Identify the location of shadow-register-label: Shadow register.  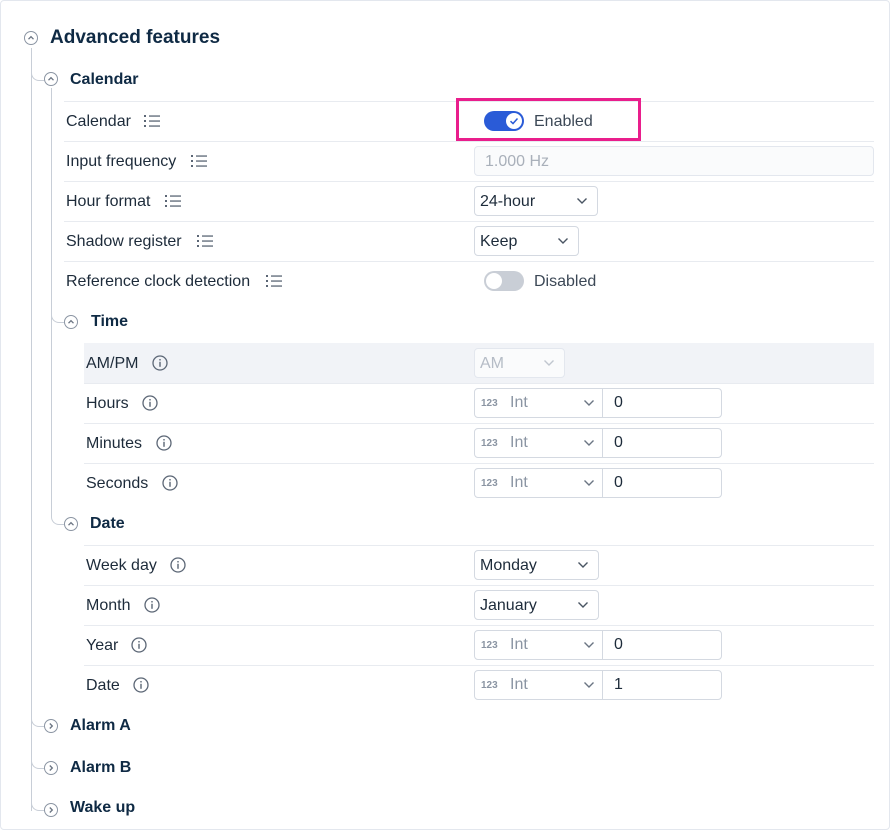
(124, 241).